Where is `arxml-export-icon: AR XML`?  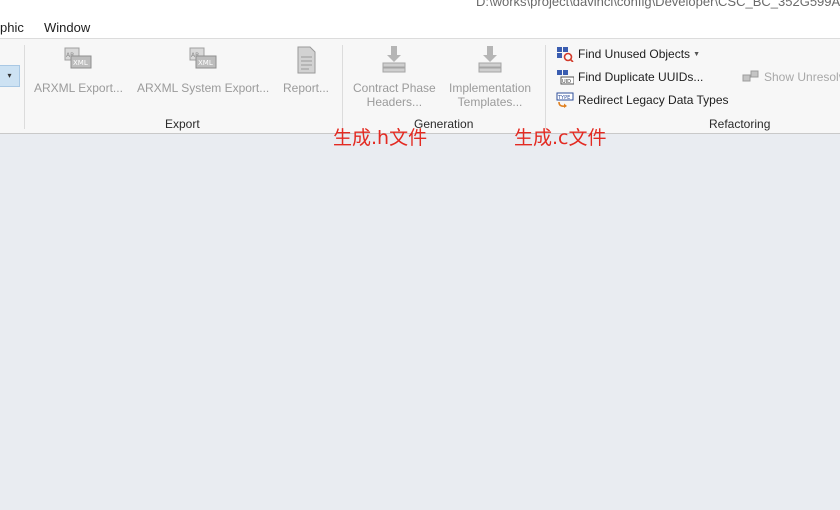
arxml-export-icon: AR XML is located at coordinates (78, 58).